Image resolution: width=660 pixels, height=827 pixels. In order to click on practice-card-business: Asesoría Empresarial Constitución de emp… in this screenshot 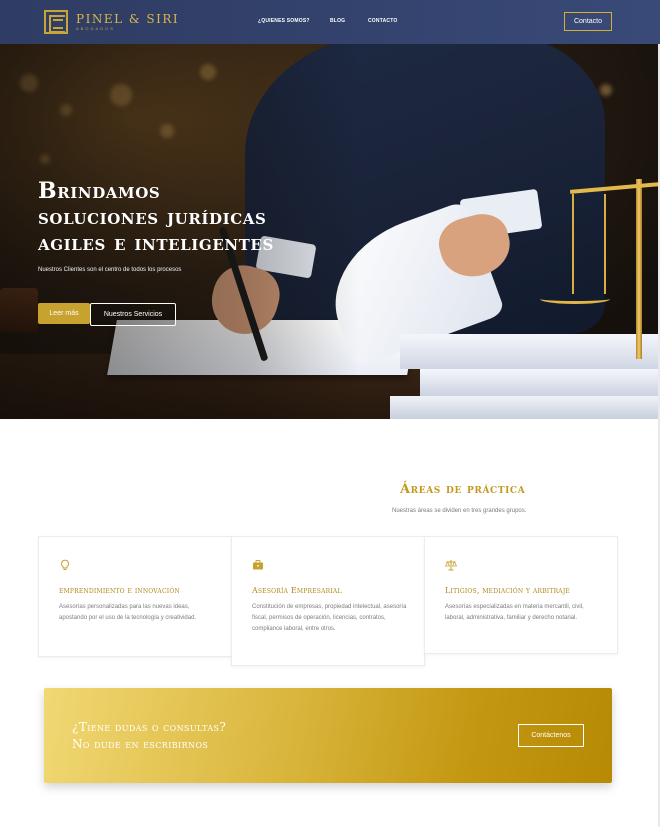, I will do `click(328, 601)`.